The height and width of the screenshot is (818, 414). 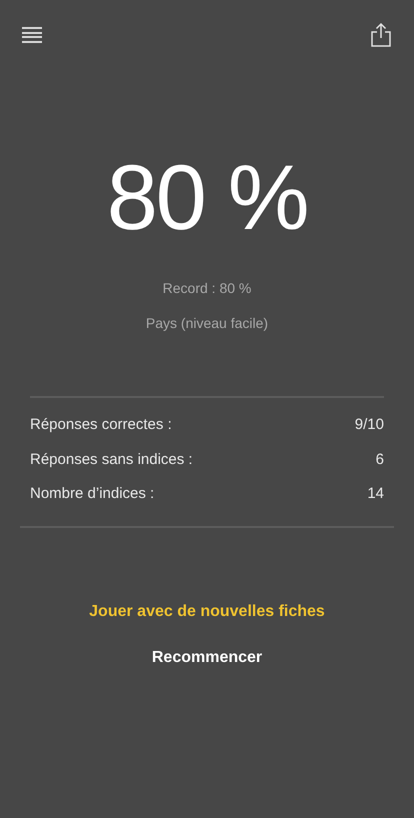 What do you see at coordinates (369, 425) in the screenshot?
I see `stat-value: 9/10` at bounding box center [369, 425].